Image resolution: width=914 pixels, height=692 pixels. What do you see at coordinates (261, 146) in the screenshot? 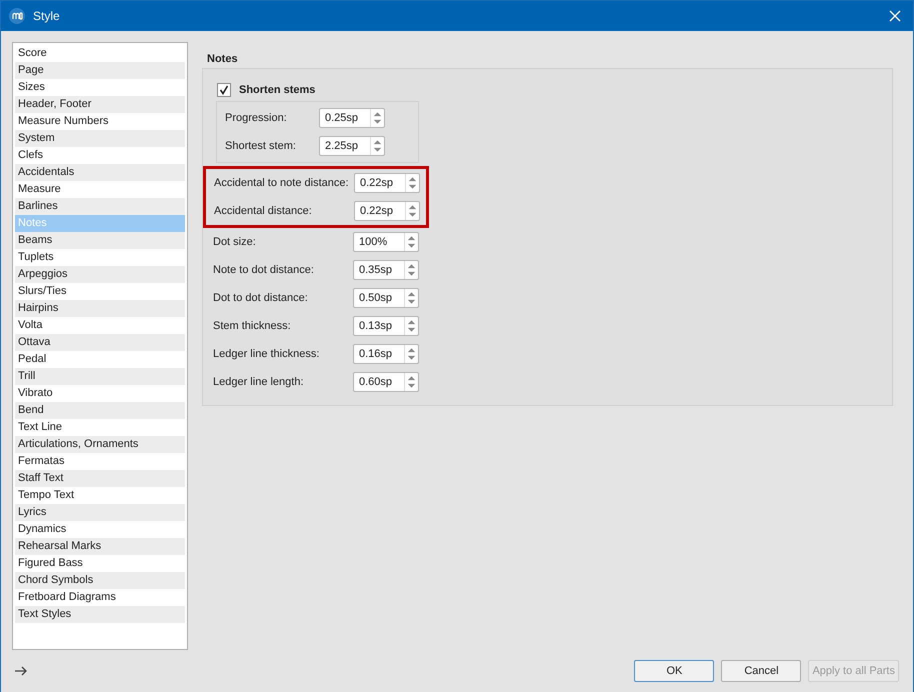
I see `field-label: Shortest stem:` at bounding box center [261, 146].